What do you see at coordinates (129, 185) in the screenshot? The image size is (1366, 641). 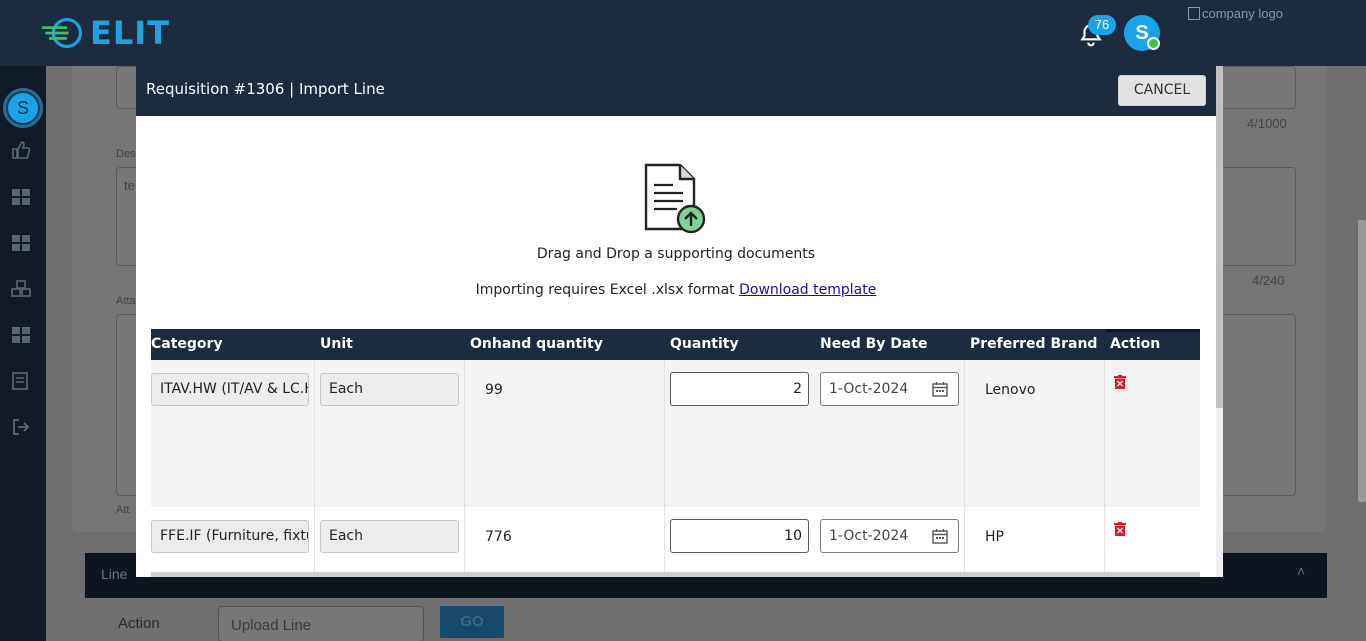 I see `description-value: te` at bounding box center [129, 185].